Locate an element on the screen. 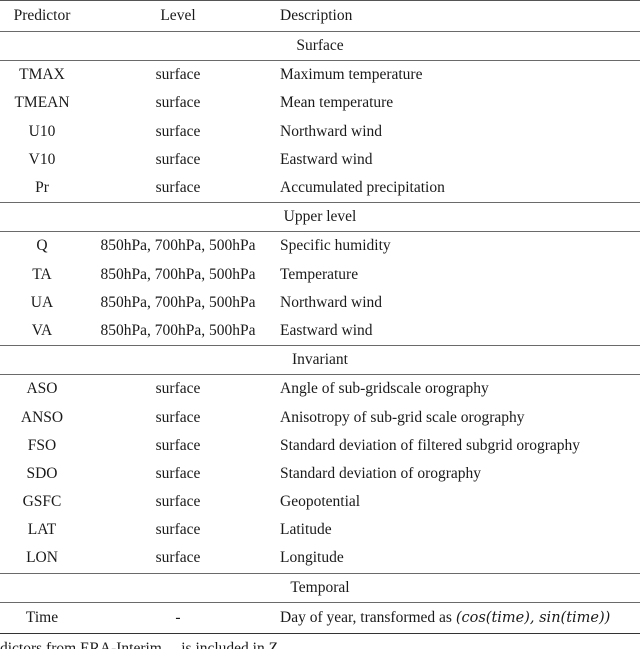 The width and height of the screenshot is (640, 649). predictor-cell: Pr is located at coordinates (42, 188).